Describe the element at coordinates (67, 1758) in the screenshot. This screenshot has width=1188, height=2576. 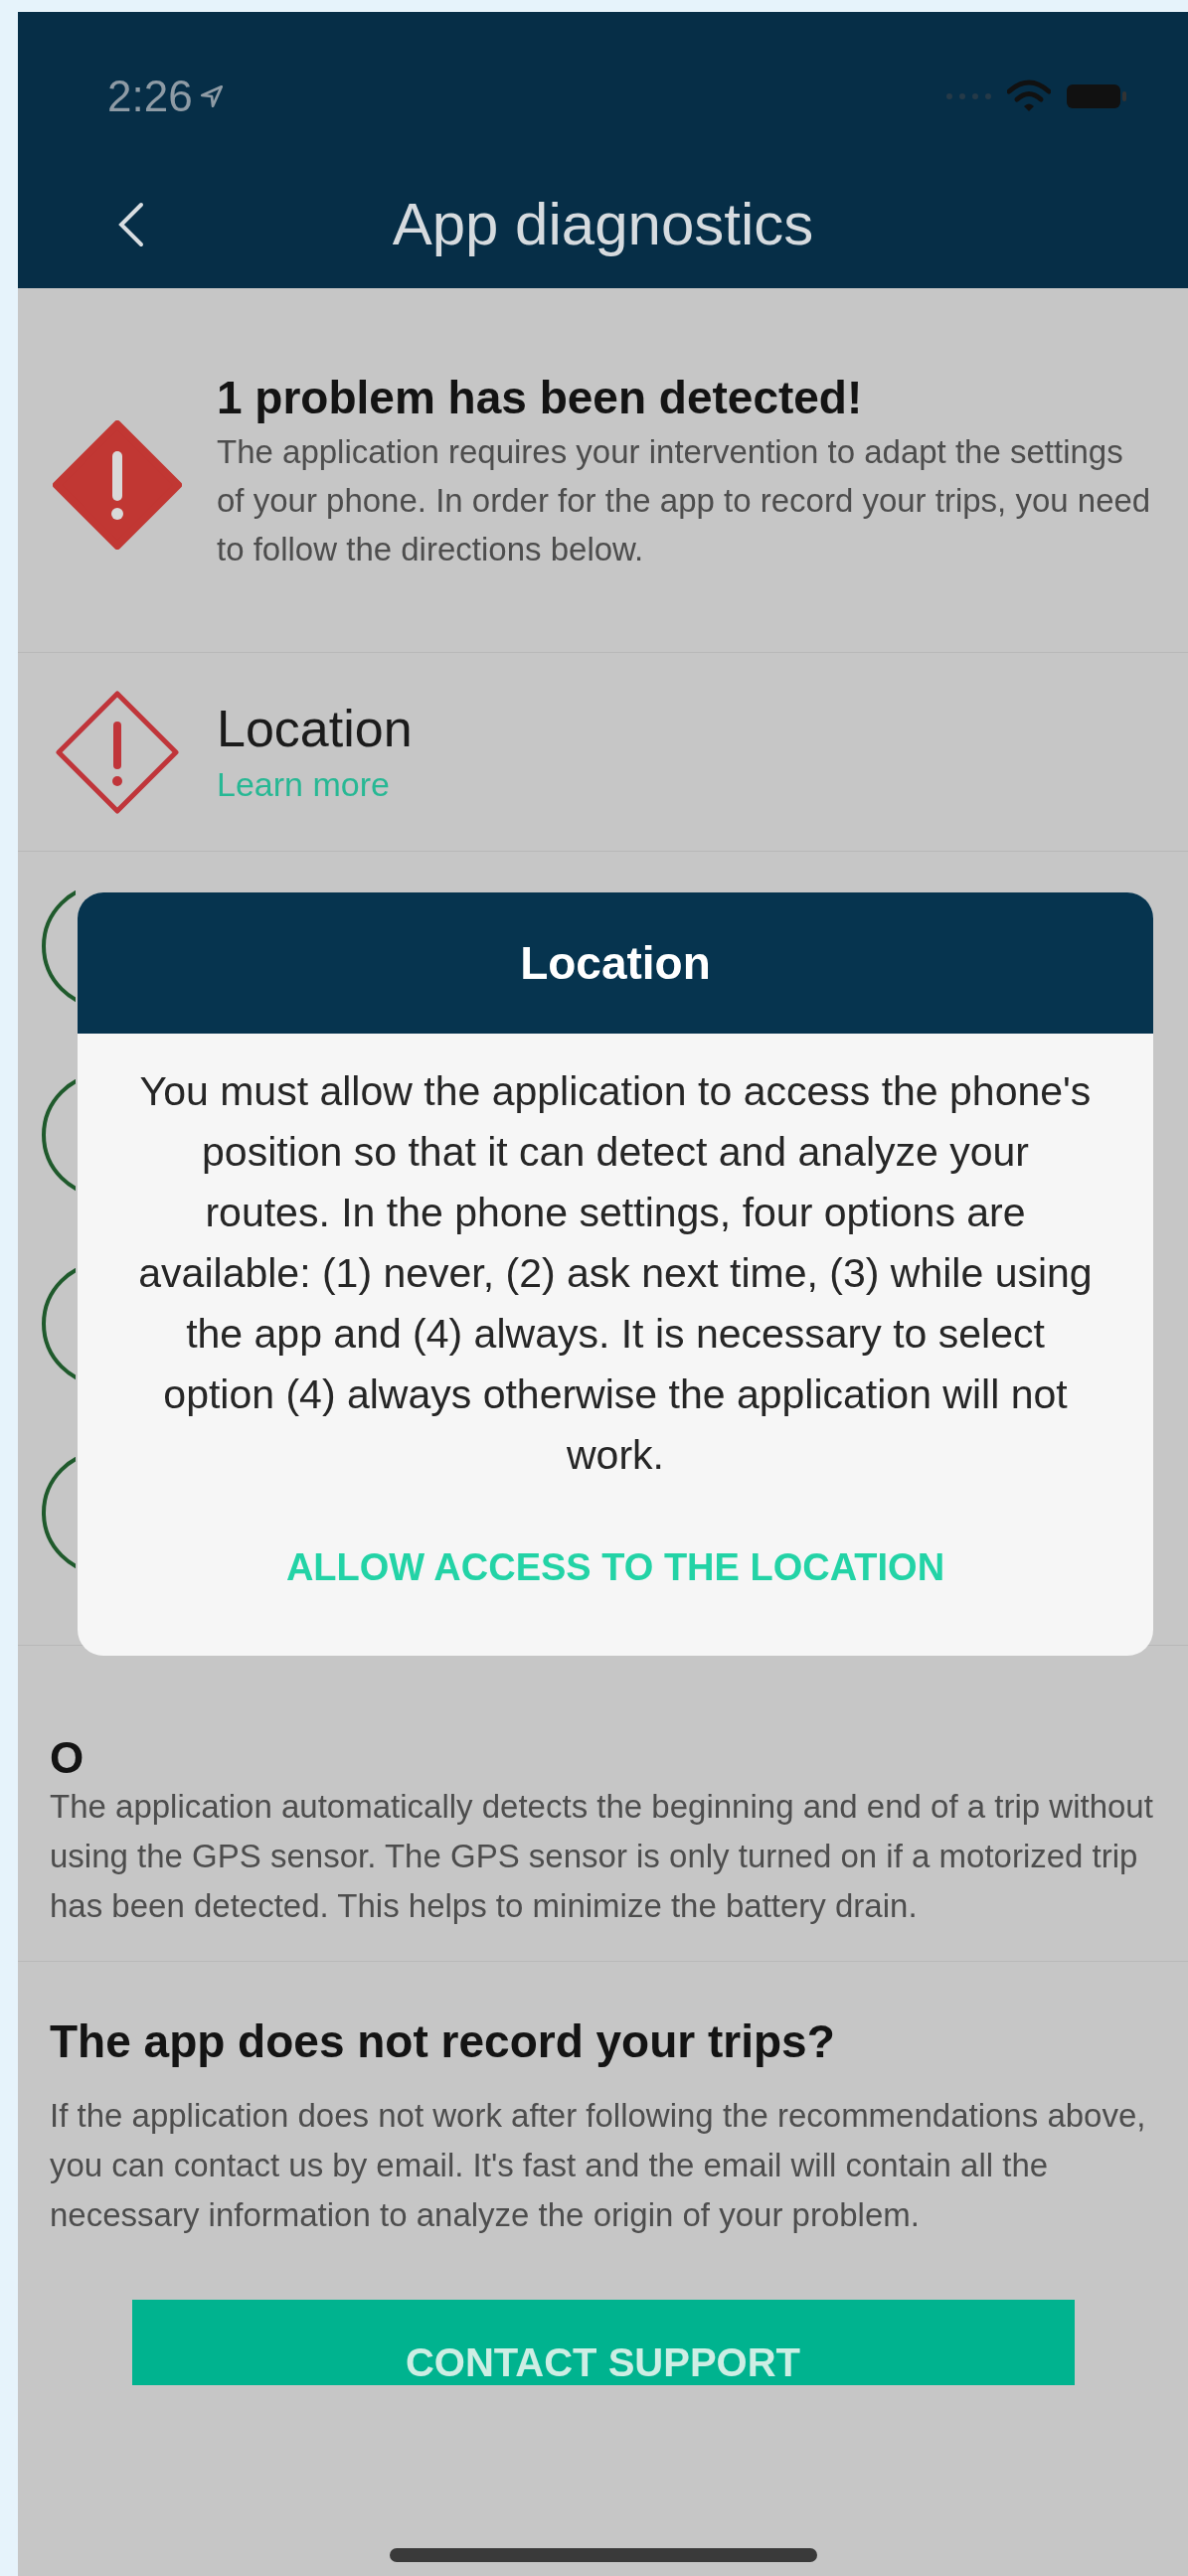
I see `section-heading: O` at that location.